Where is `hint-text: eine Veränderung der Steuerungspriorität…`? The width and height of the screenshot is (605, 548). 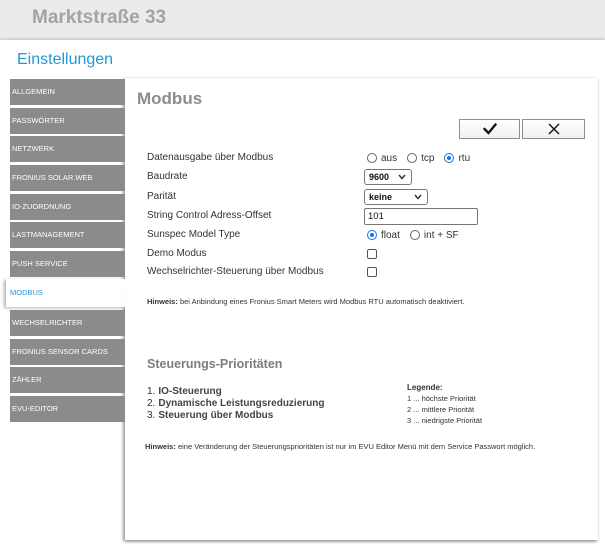 hint-text: eine Veränderung der Steuerungspriorität… is located at coordinates (356, 446).